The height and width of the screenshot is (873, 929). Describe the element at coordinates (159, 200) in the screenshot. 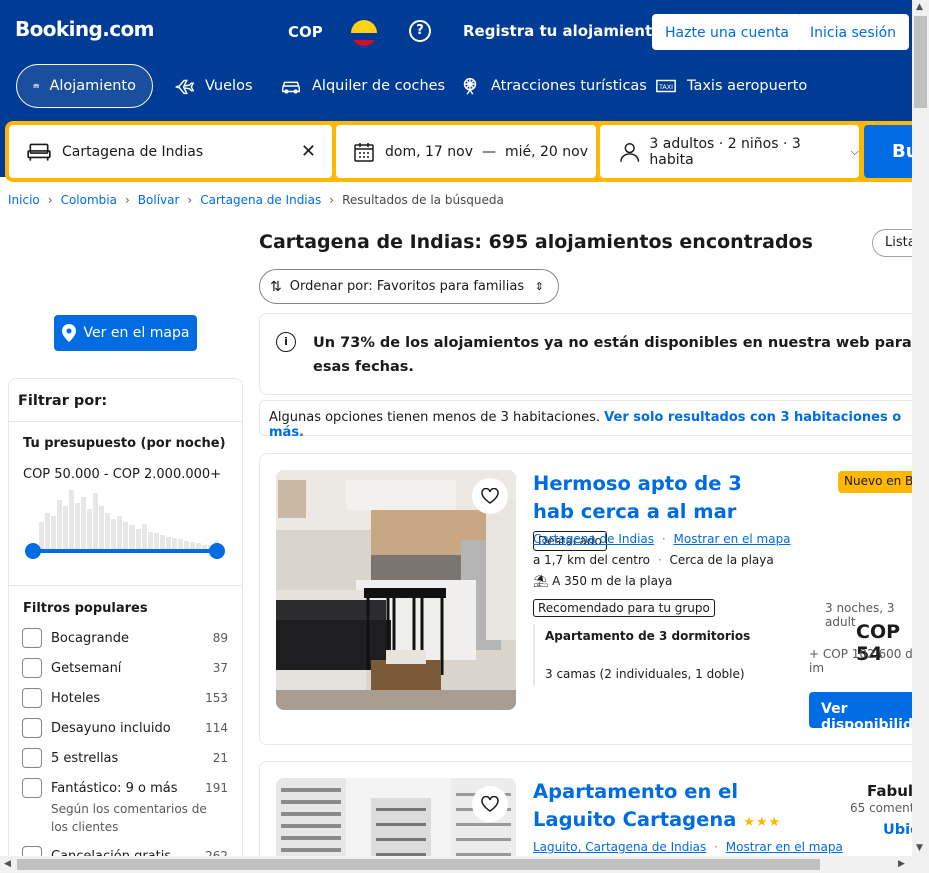

I see `breadcrumb-region: Bolívar` at that location.